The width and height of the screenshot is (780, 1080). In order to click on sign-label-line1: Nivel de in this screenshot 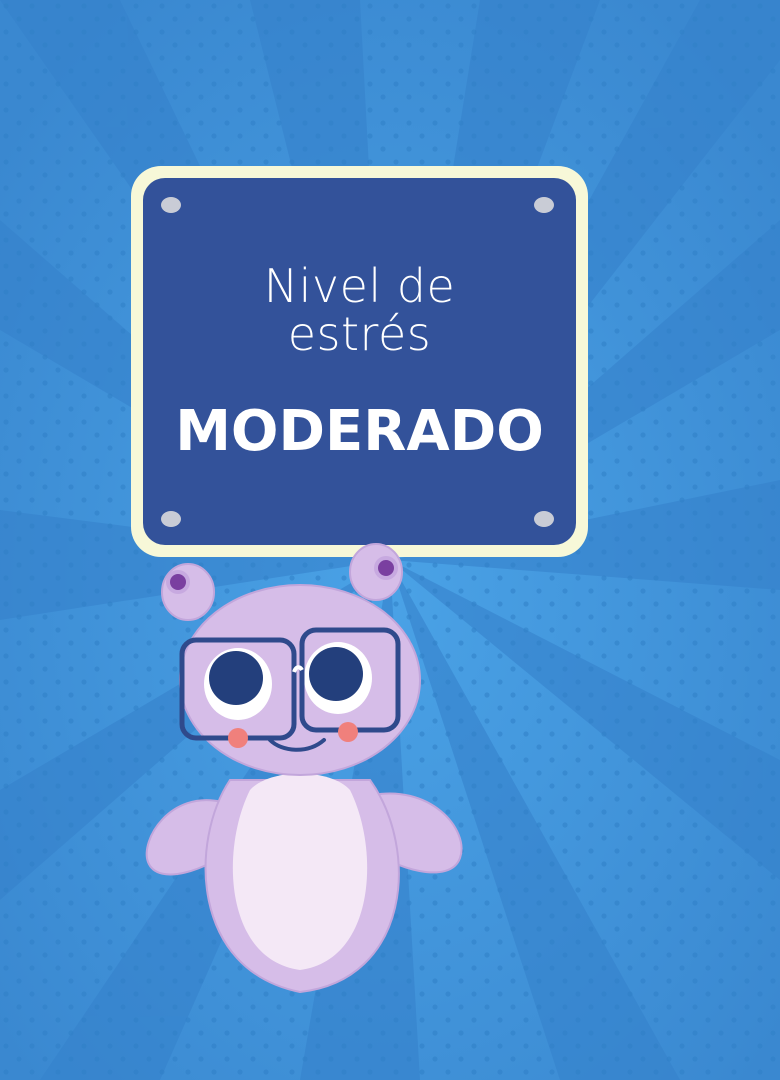, I will do `click(359, 286)`.